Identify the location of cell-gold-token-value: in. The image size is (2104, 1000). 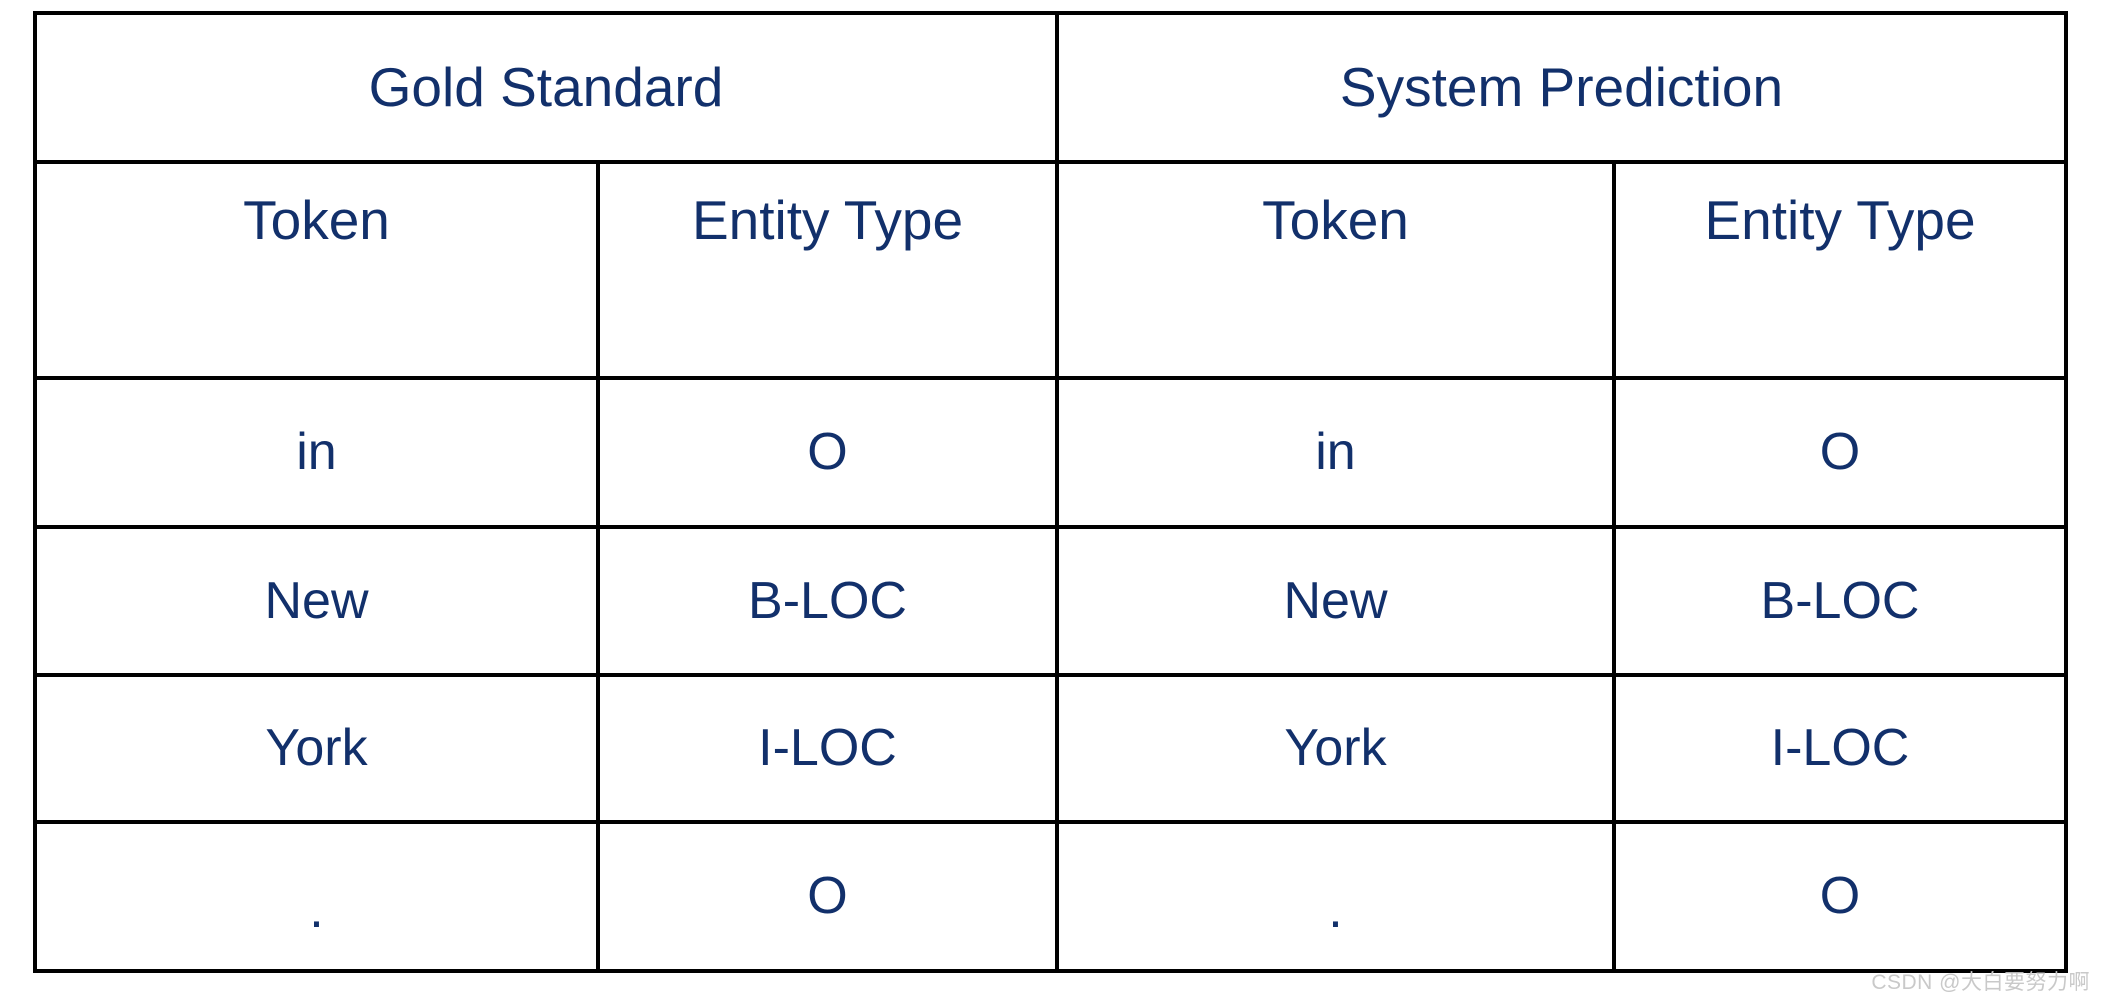
(316, 452).